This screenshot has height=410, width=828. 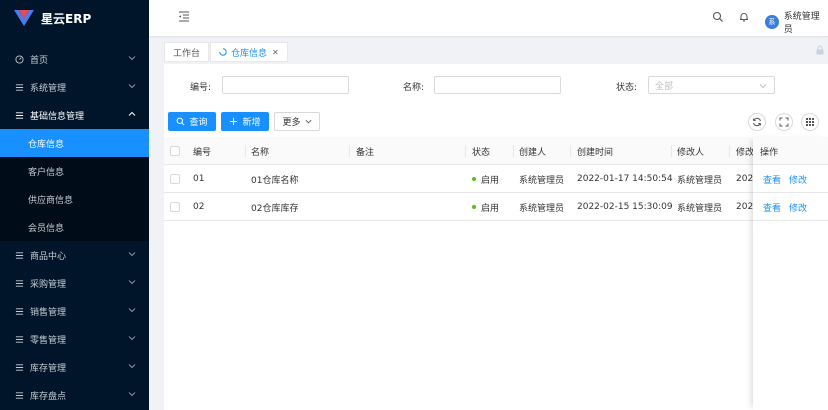 What do you see at coordinates (542, 208) in the screenshot?
I see `cell-creator: 系统管理员` at bounding box center [542, 208].